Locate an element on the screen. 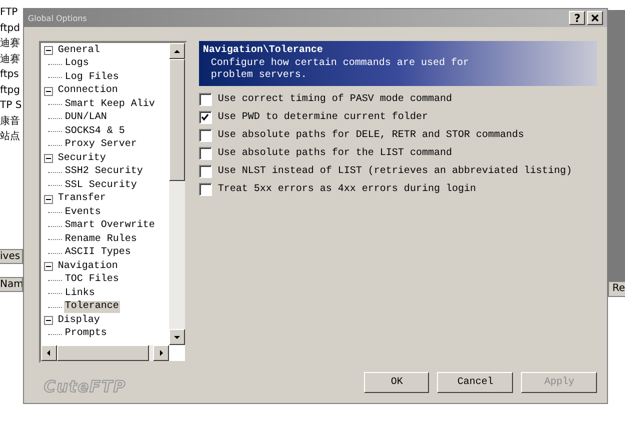 This screenshot has width=625, height=424. logo: CuteFTP is located at coordinates (86, 386).